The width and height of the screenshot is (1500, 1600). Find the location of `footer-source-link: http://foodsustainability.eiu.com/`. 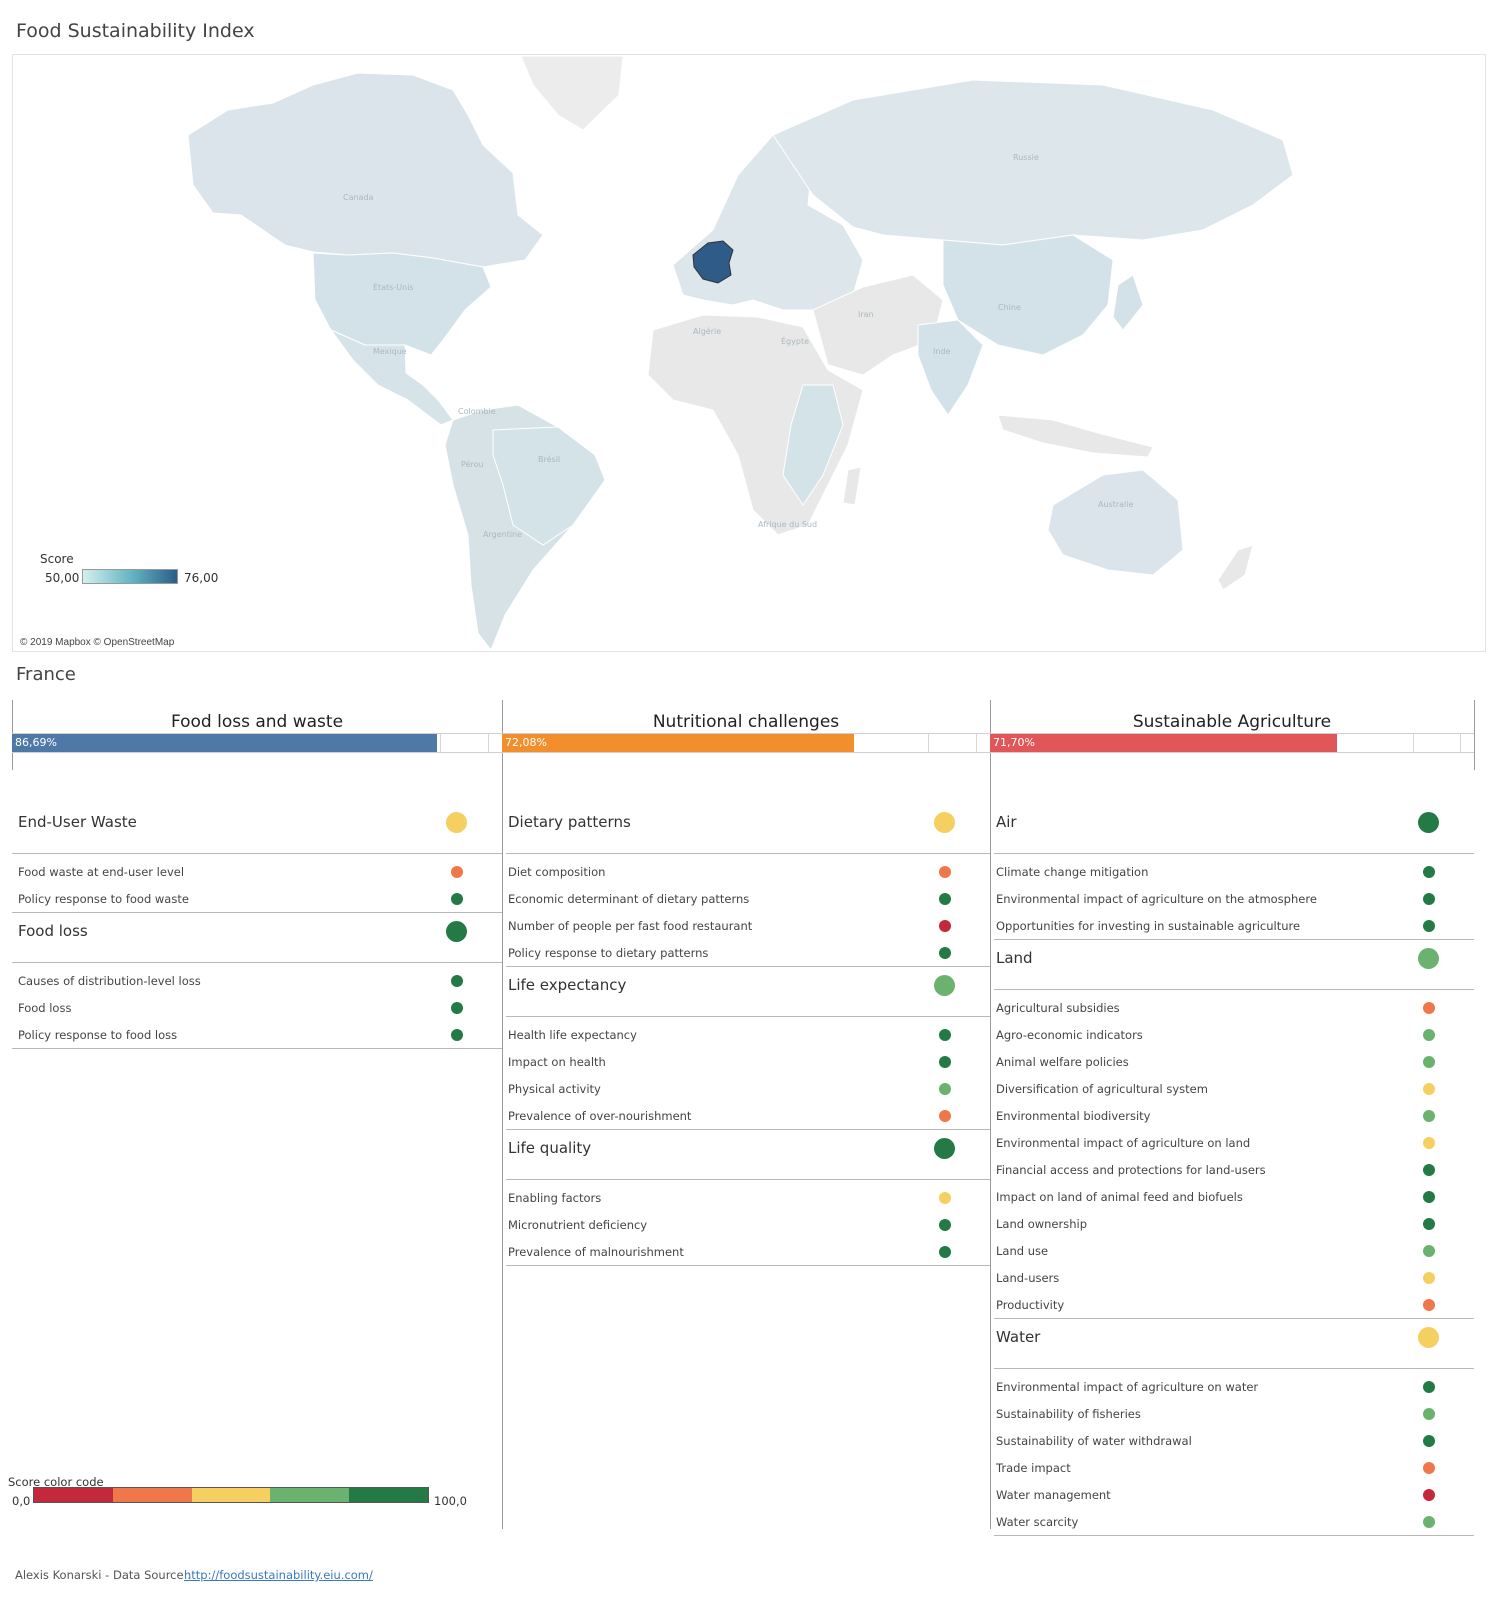

footer-source-link: http://foodsustainability.eiu.com/ is located at coordinates (278, 1575).